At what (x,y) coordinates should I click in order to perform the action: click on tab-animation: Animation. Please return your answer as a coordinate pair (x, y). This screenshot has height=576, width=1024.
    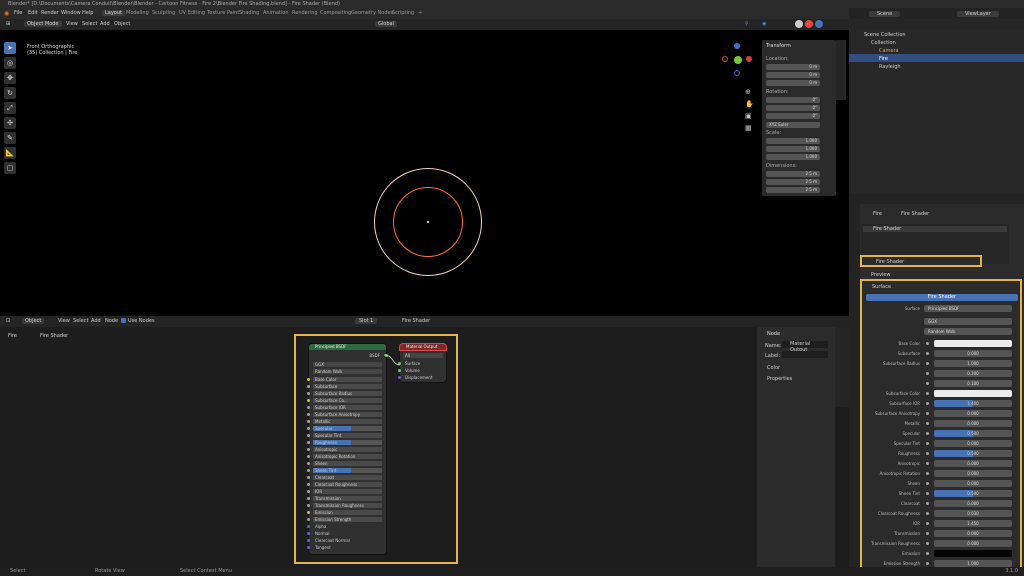
    Looking at the image, I should click on (276, 13).